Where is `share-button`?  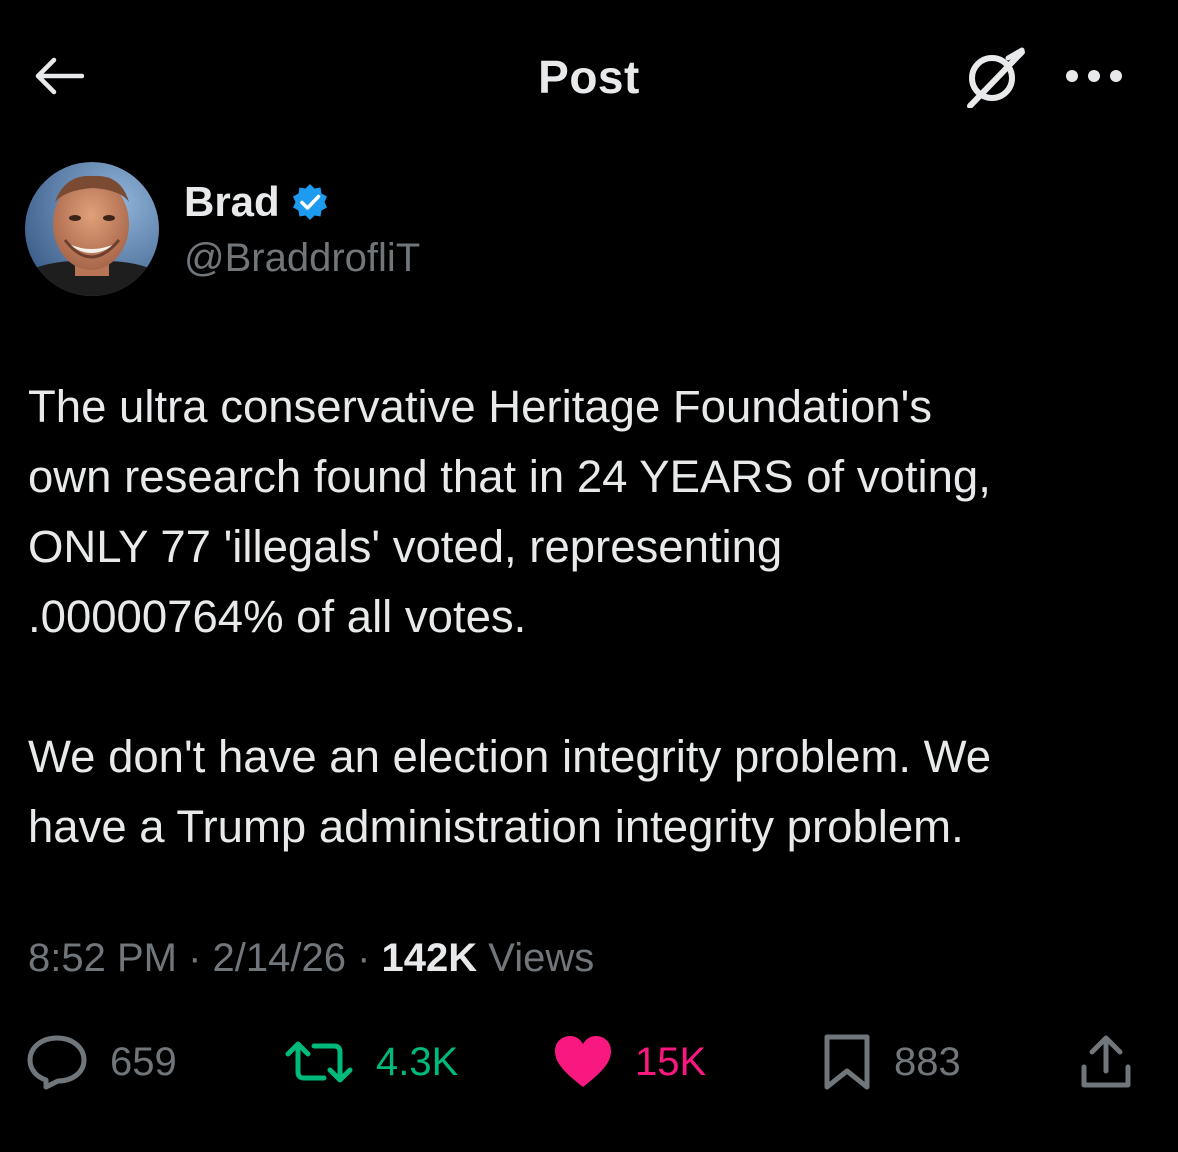
share-button is located at coordinates (1106, 1062).